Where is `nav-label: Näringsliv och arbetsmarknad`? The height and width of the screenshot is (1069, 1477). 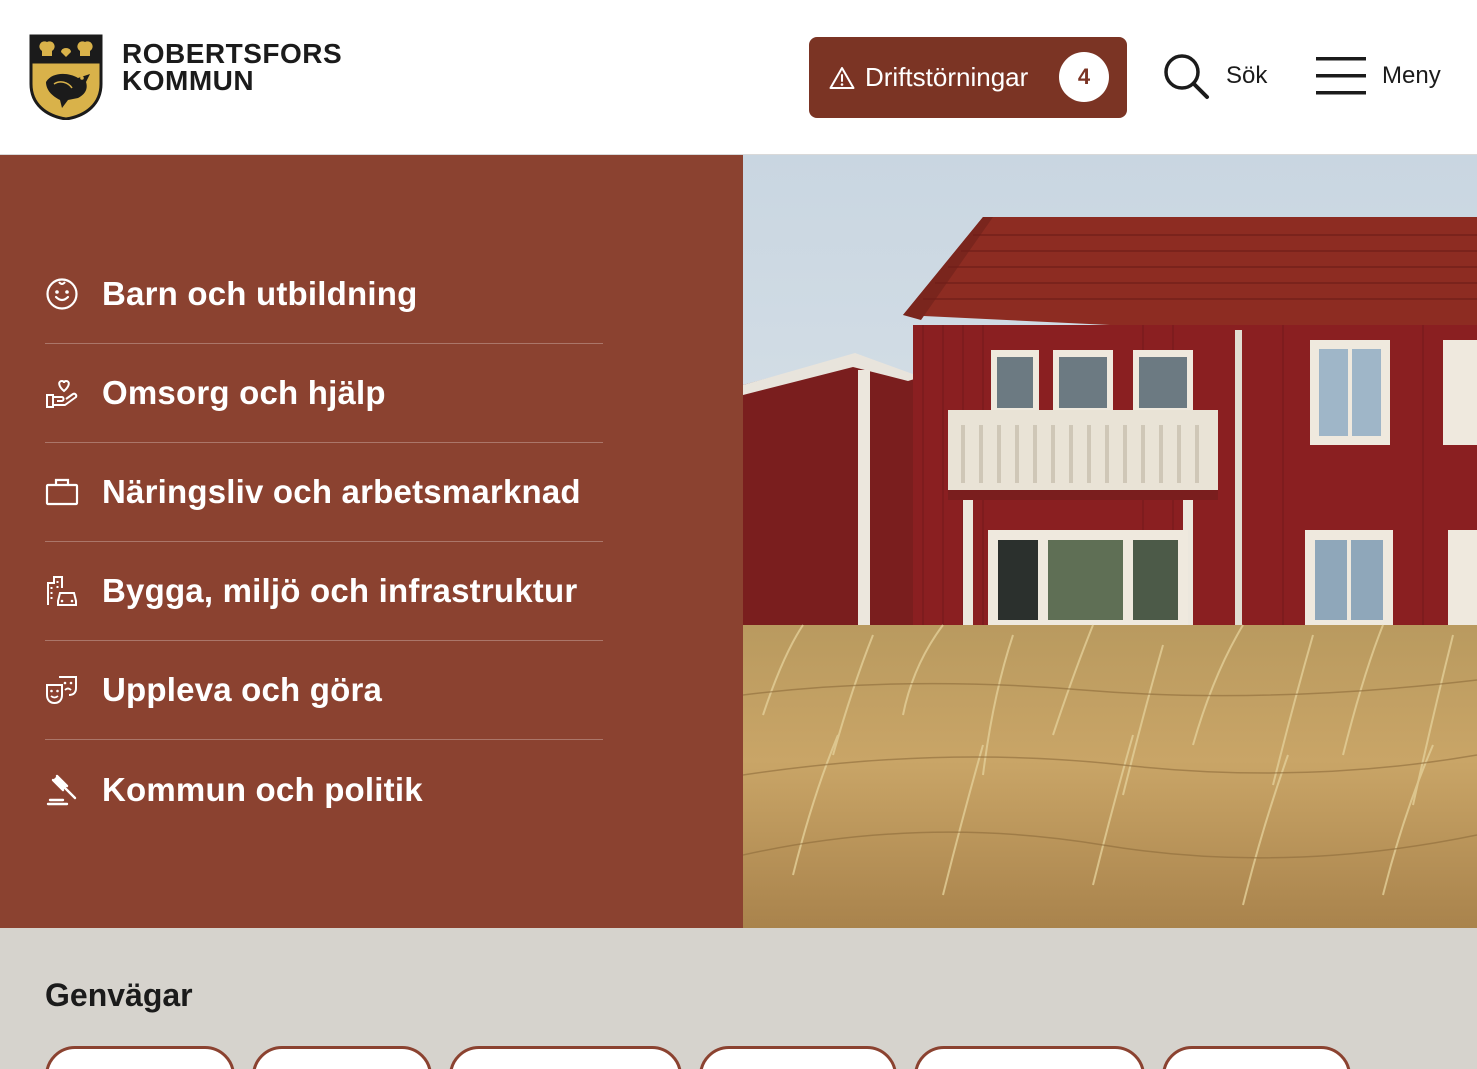
nav-label: Näringsliv och arbetsmarknad is located at coordinates (341, 491).